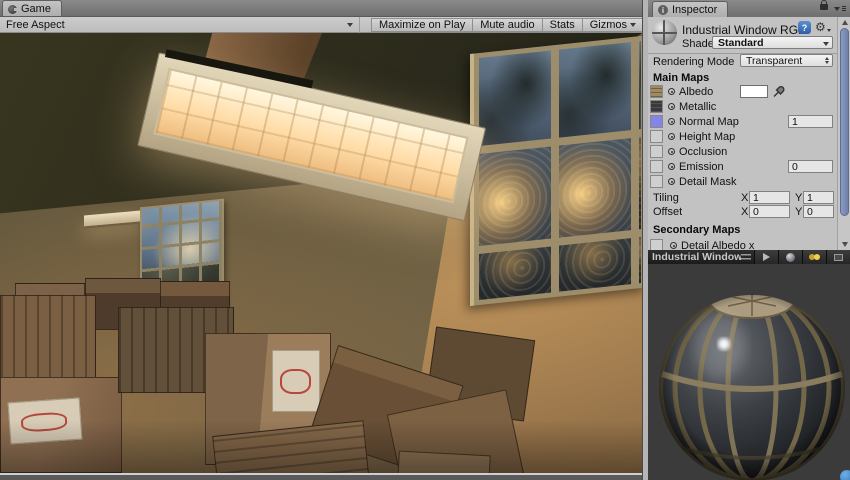  What do you see at coordinates (827, 60) in the screenshot?
I see `popup-arrows-icon` at bounding box center [827, 60].